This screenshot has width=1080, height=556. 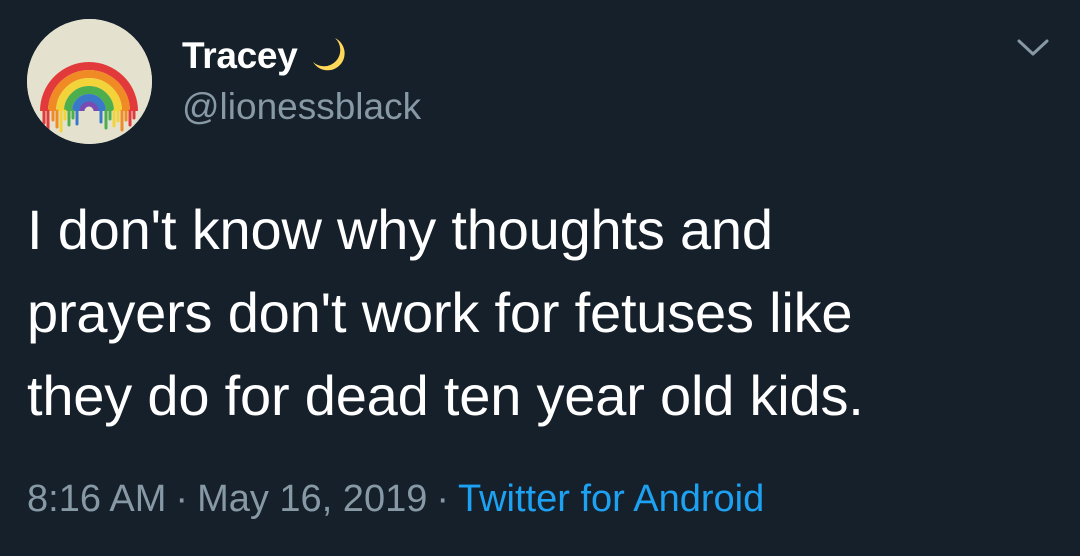 What do you see at coordinates (240, 55) in the screenshot?
I see `display-name: Tracey` at bounding box center [240, 55].